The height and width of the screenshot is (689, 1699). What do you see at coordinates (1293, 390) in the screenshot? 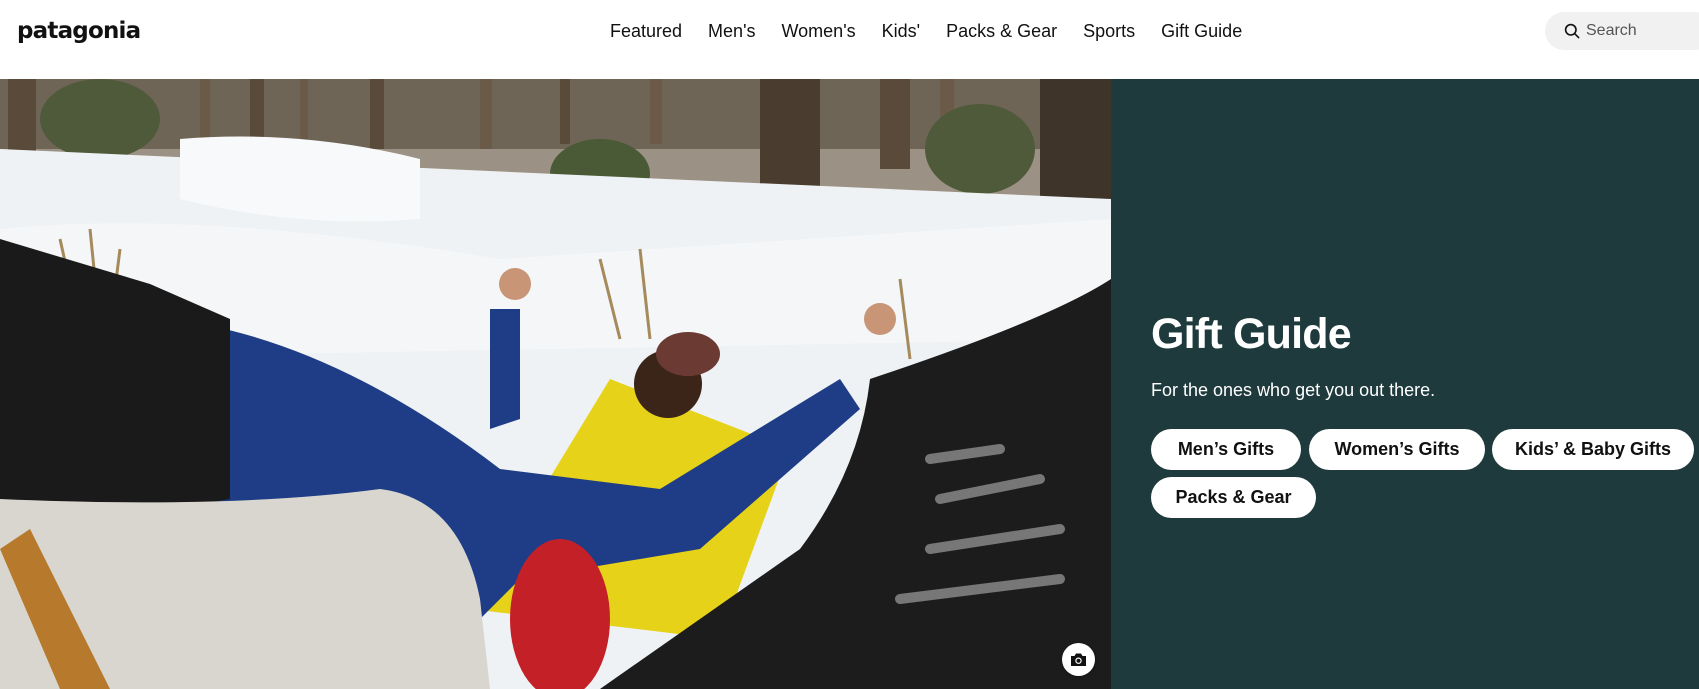
I see `page-subtitle: For the ones who get you out there.` at bounding box center [1293, 390].